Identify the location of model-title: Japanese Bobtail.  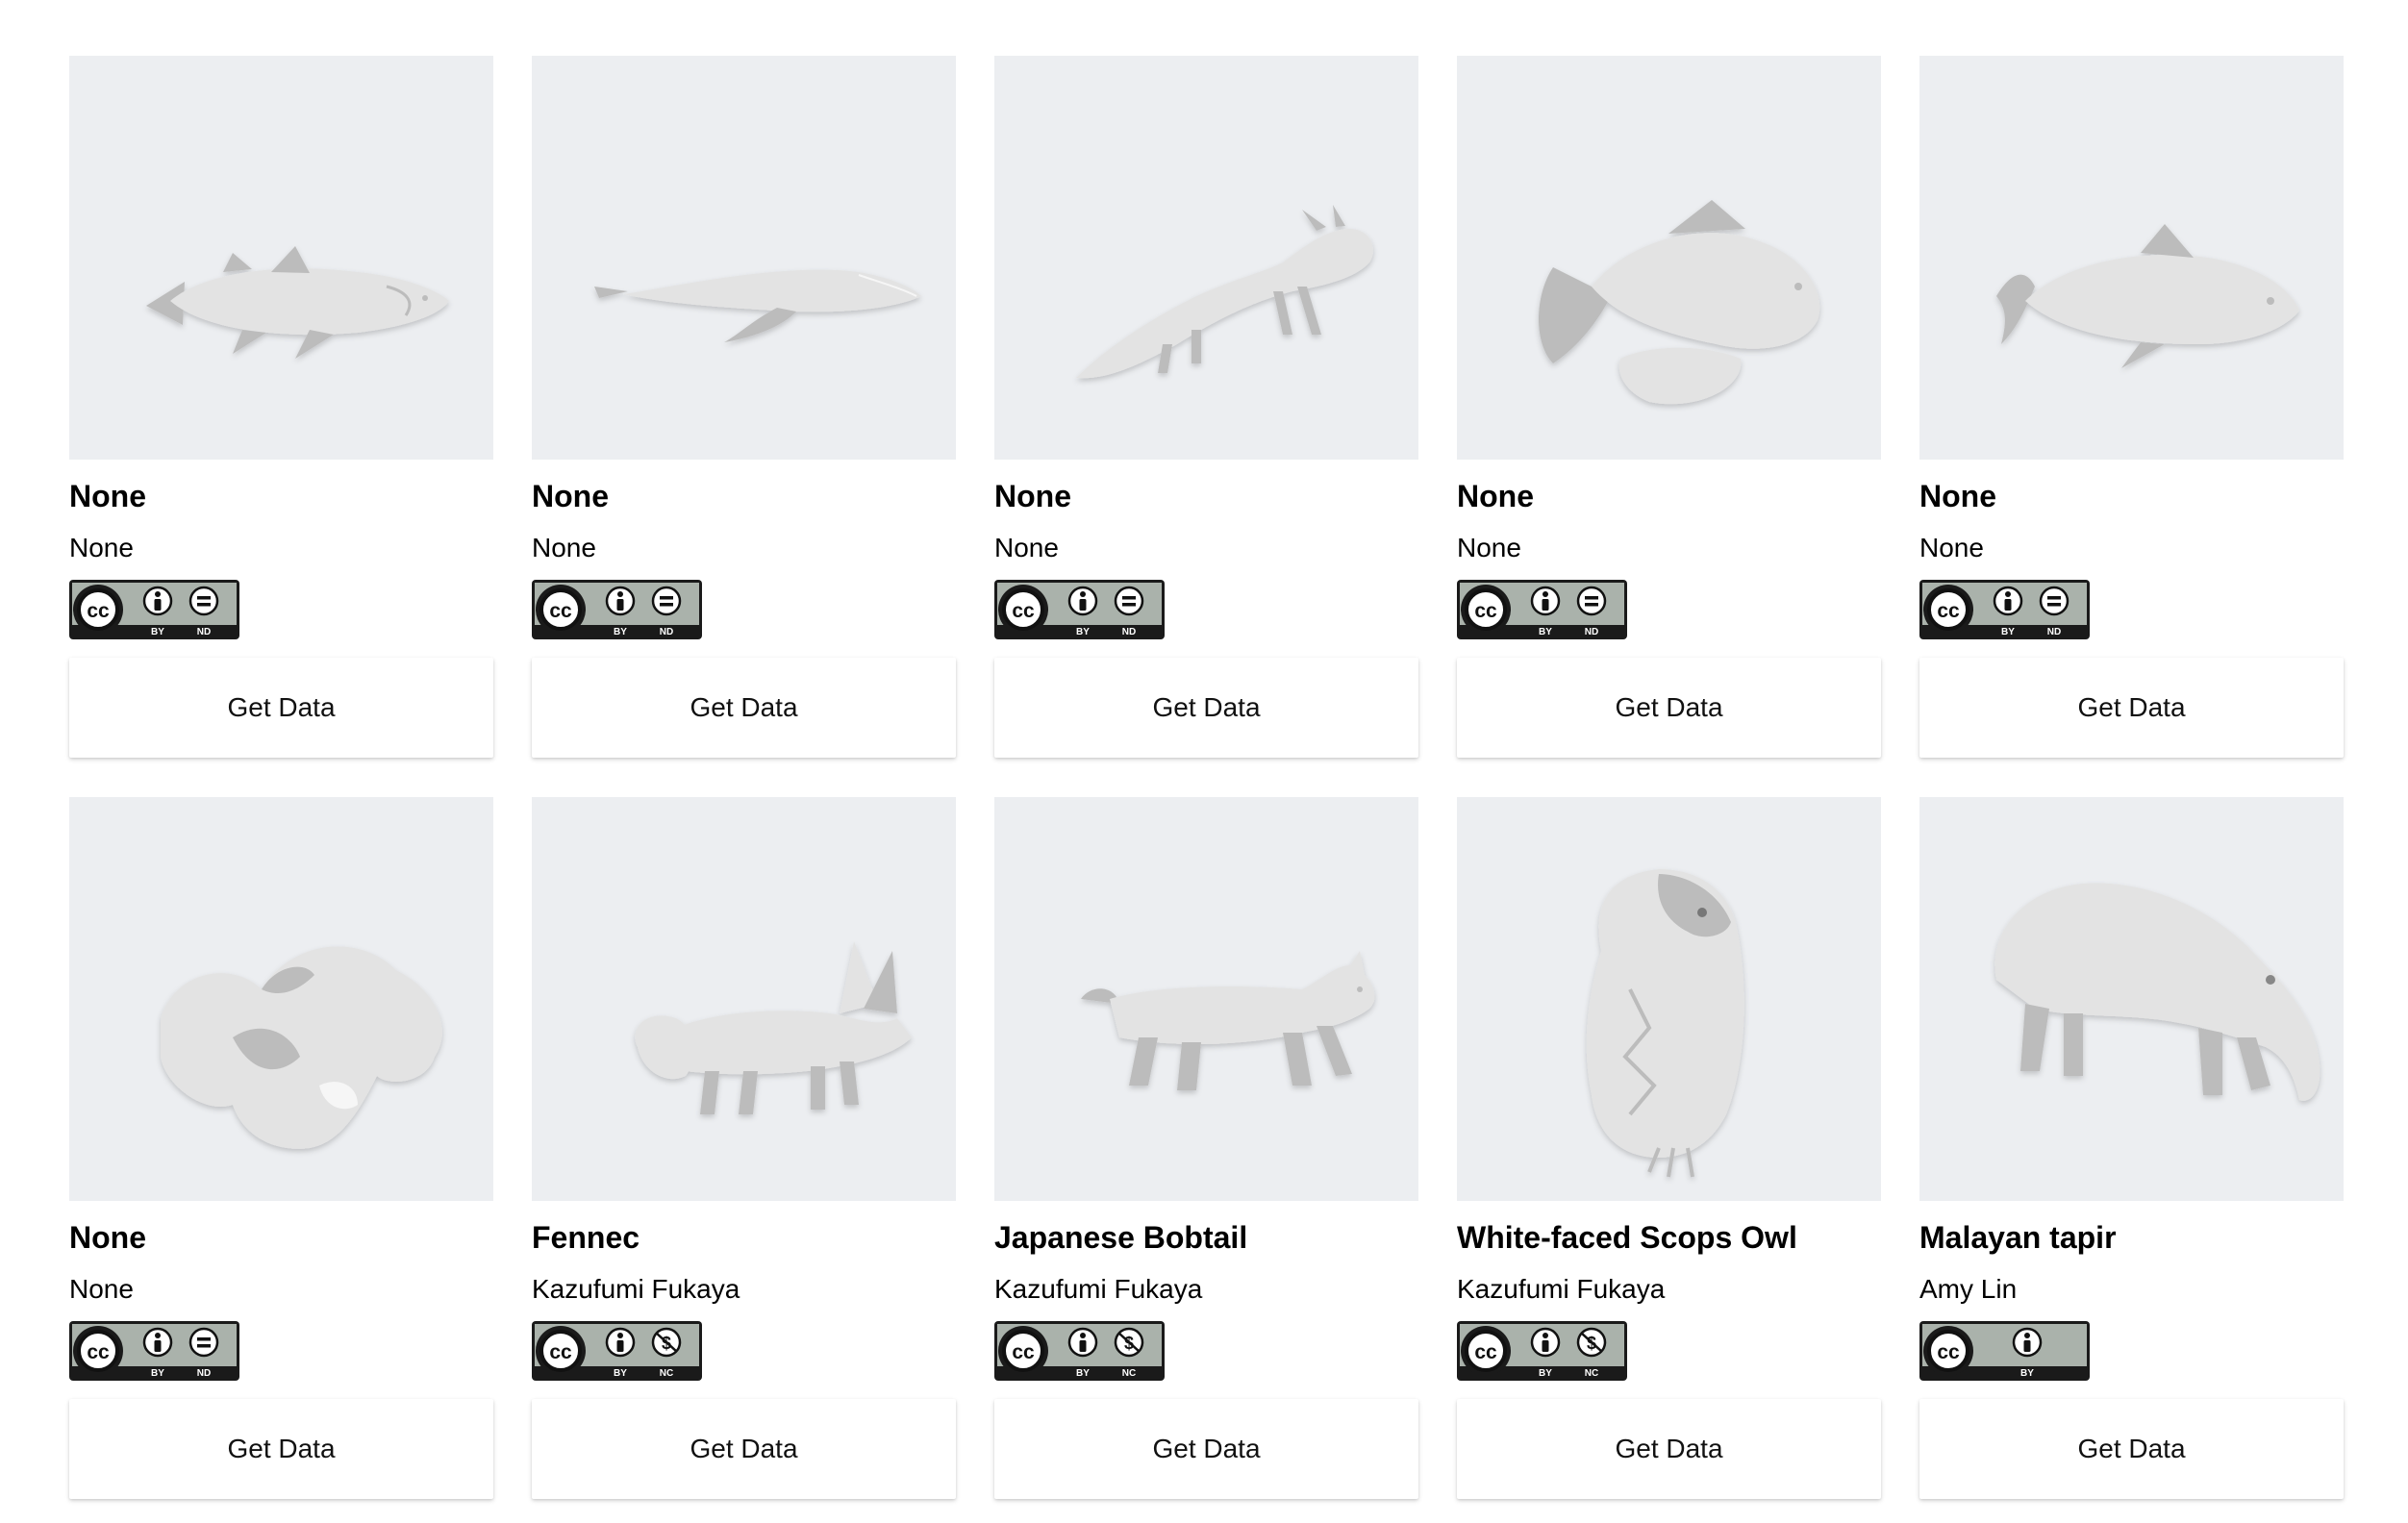
(1121, 1237).